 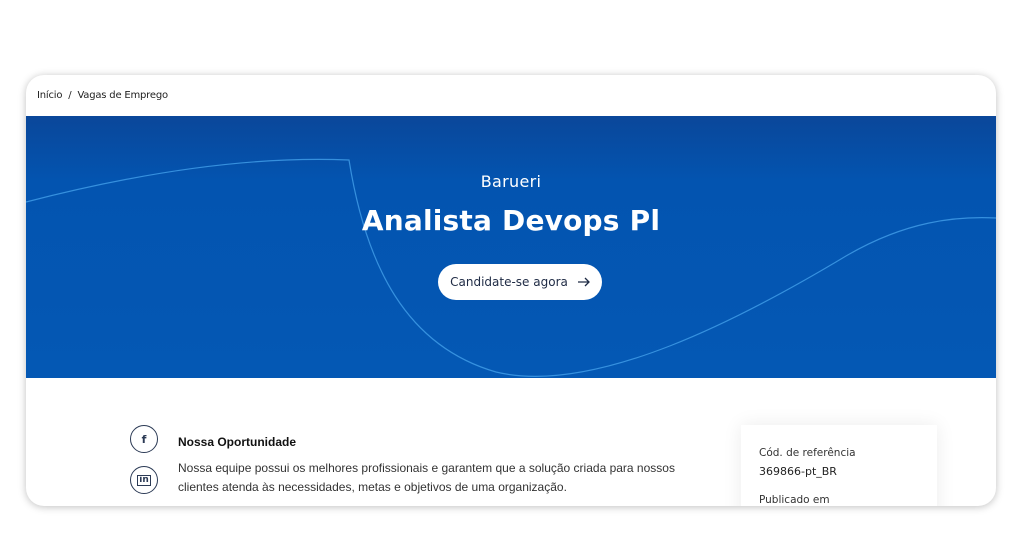 I want to click on breadcrumb-home-link: Início, so click(x=49, y=95).